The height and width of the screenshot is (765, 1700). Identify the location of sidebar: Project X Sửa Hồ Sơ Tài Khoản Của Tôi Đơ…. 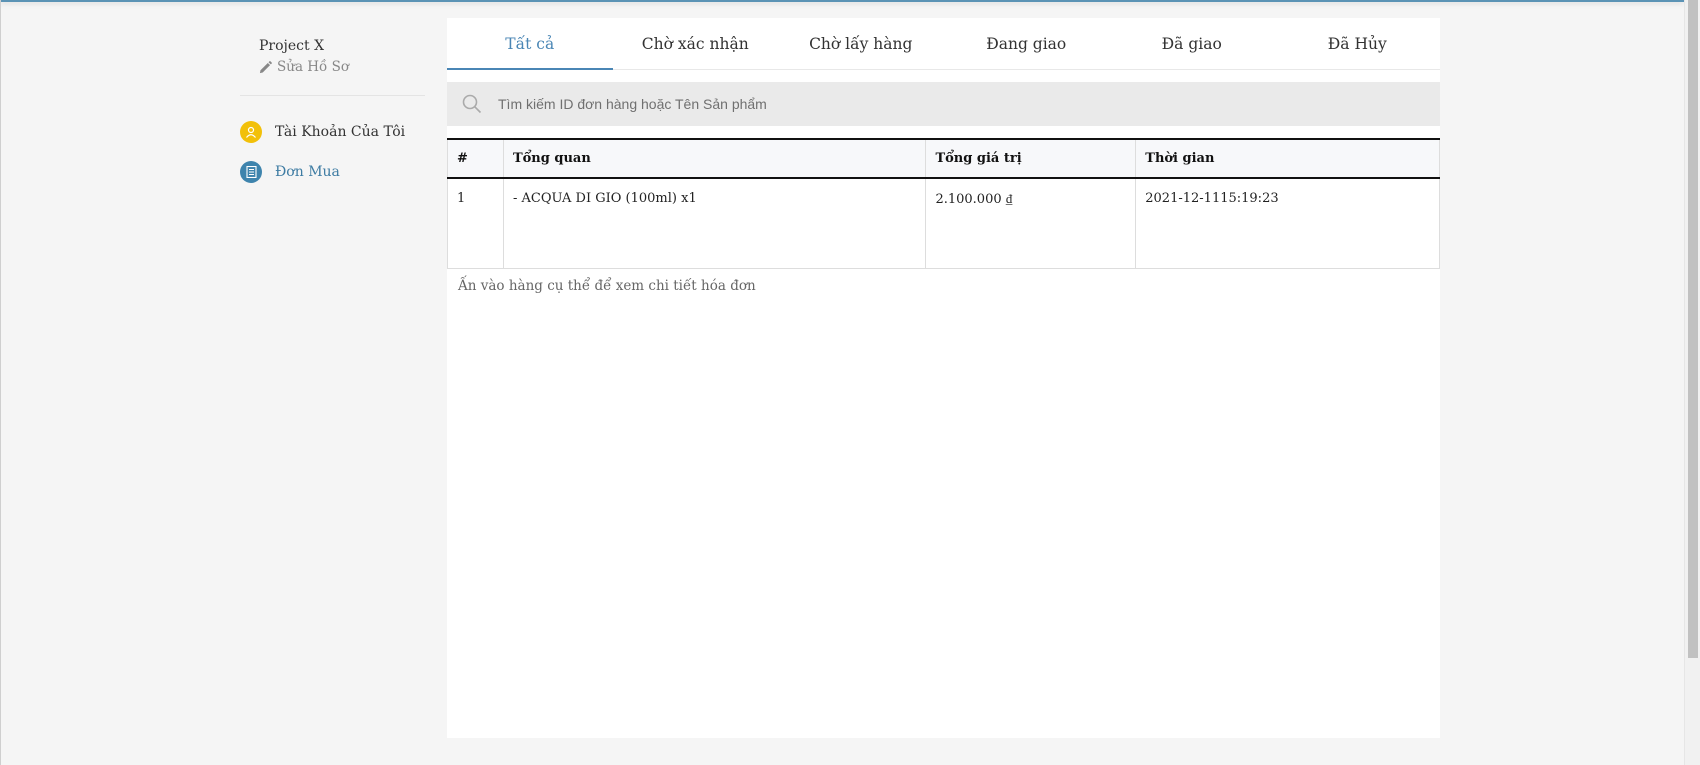
(332, 111).